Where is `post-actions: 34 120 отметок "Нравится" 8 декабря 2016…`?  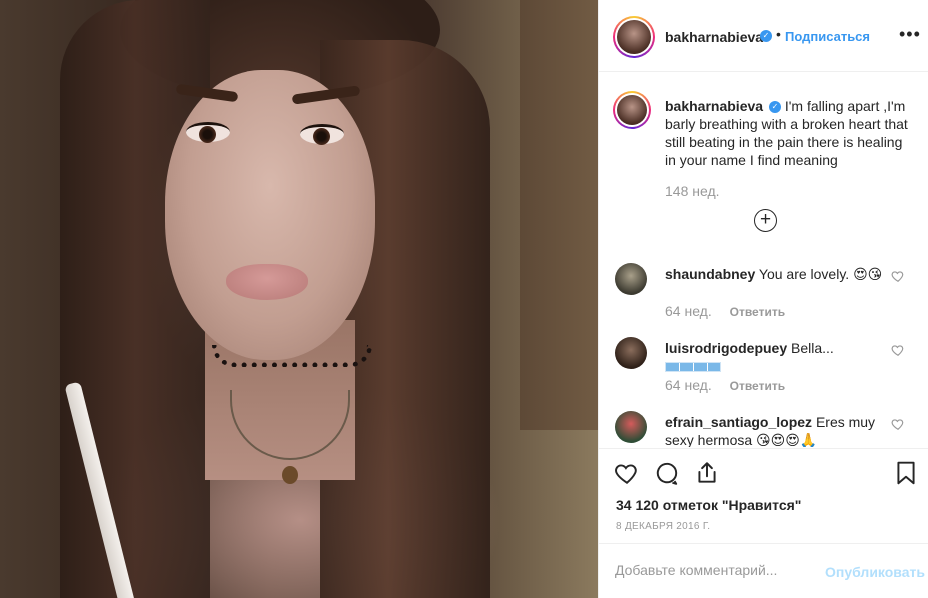 post-actions: 34 120 отметок "Нравится" 8 декабря 2016… is located at coordinates (763, 495).